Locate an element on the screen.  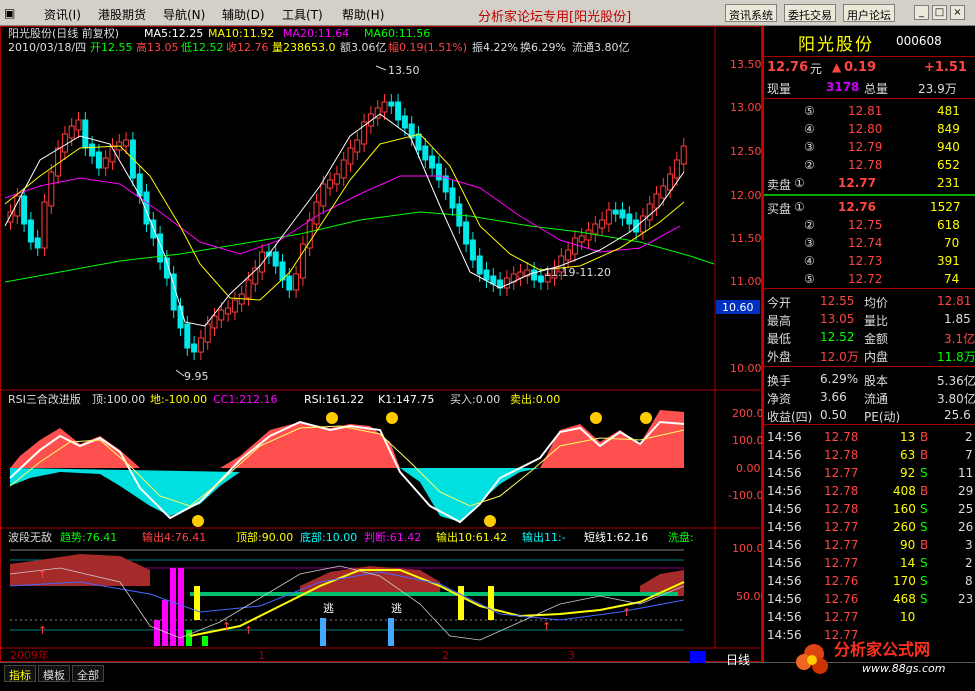
high-label: 13.50 is located at coordinates (404, 70).